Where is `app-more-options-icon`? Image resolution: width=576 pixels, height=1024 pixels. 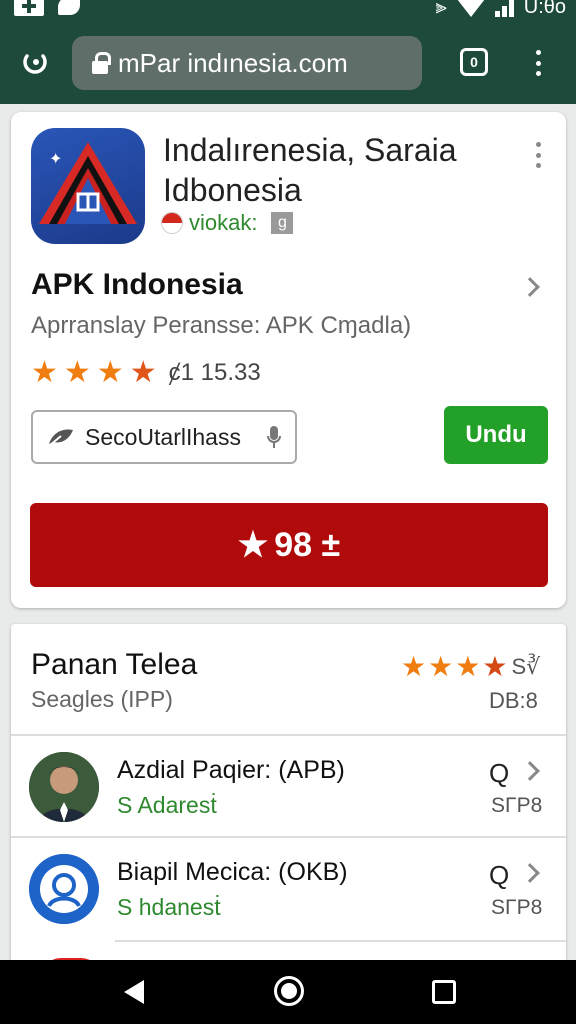 app-more-options-icon is located at coordinates (538, 155).